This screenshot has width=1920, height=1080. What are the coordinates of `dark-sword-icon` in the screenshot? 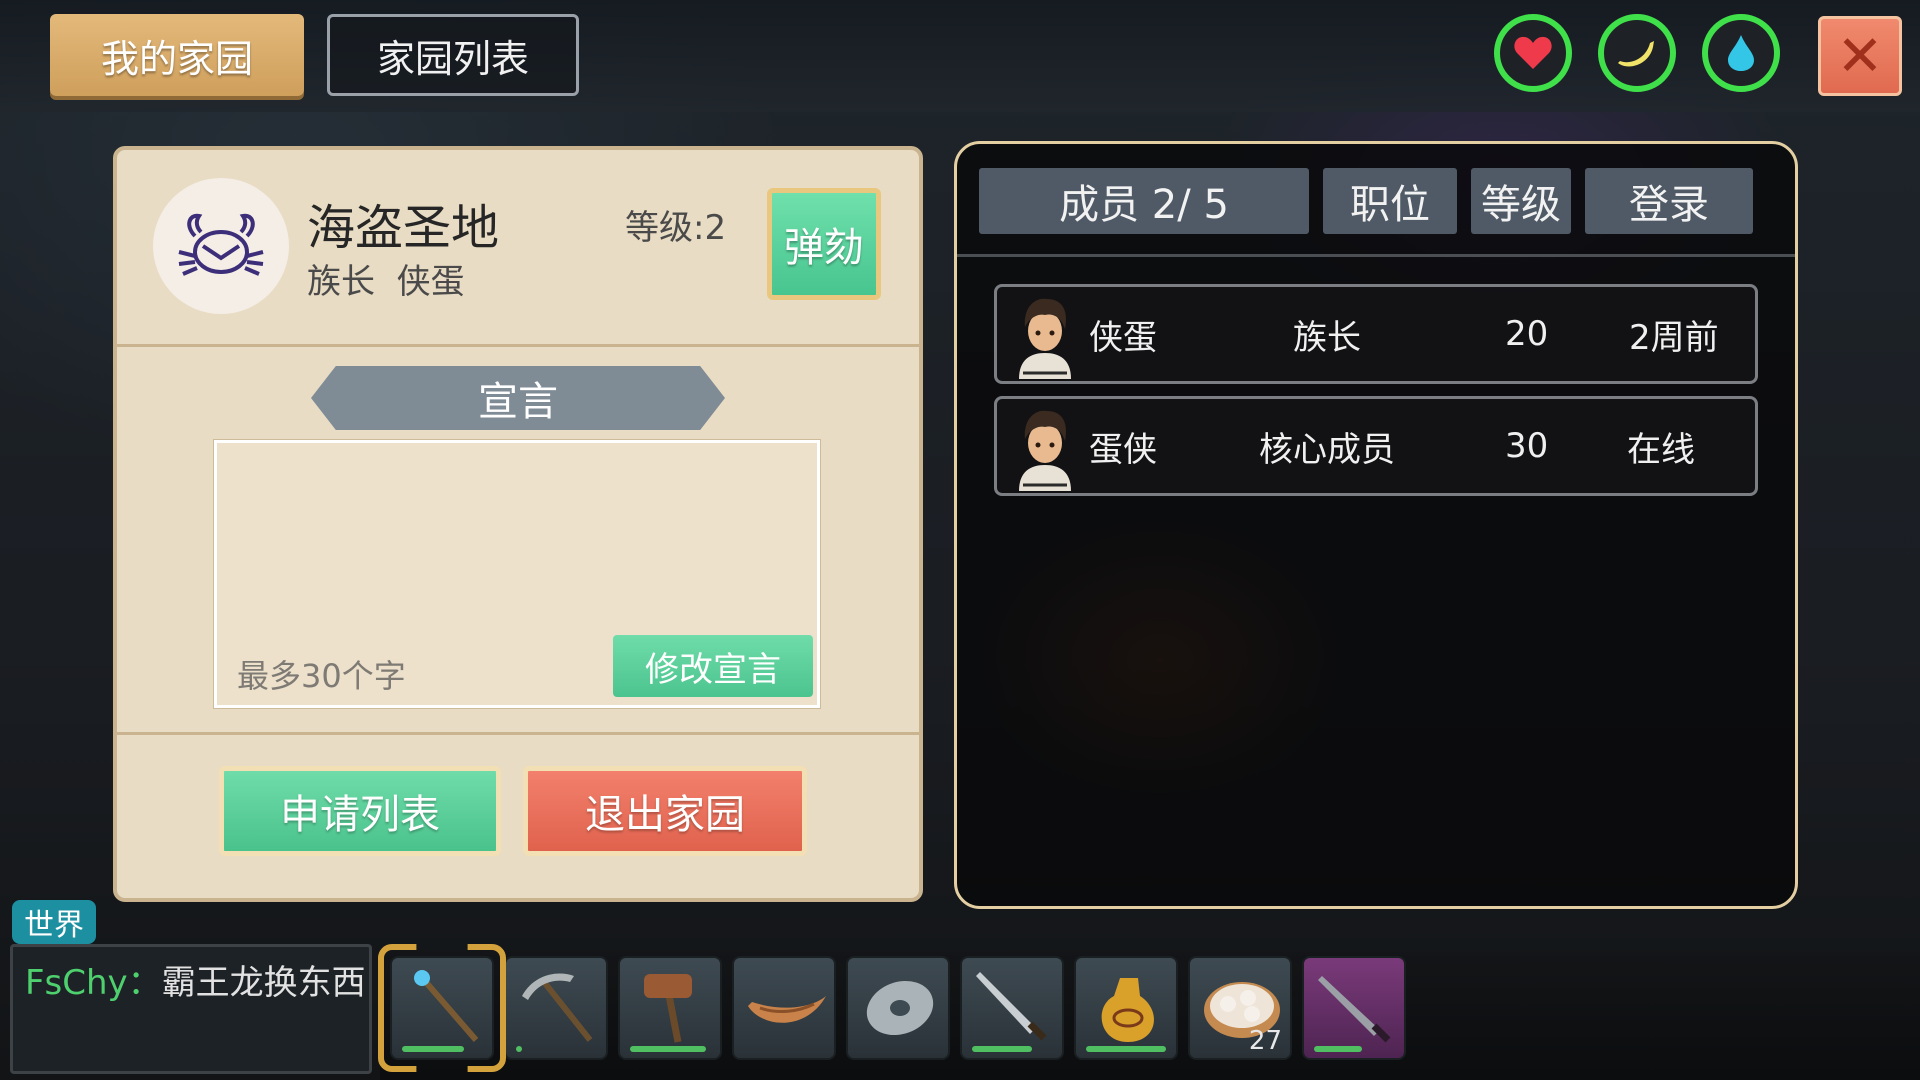 It's located at (1354, 1009).